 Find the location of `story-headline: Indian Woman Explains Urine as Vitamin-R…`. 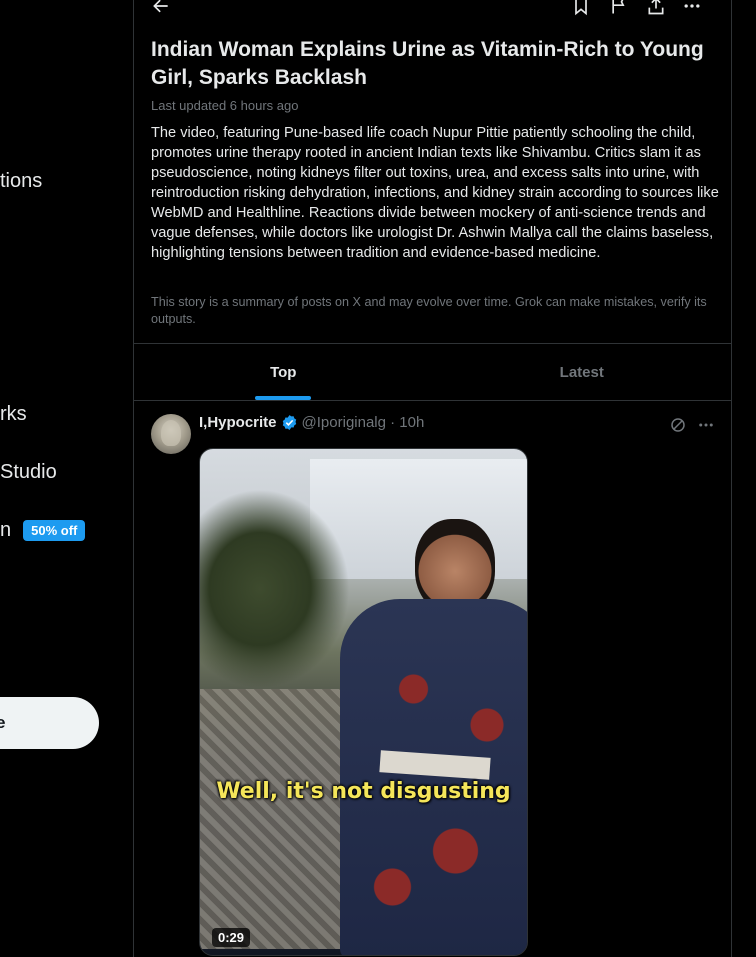

story-headline: Indian Woman Explains Urine as Vitamin-R… is located at coordinates (427, 63).